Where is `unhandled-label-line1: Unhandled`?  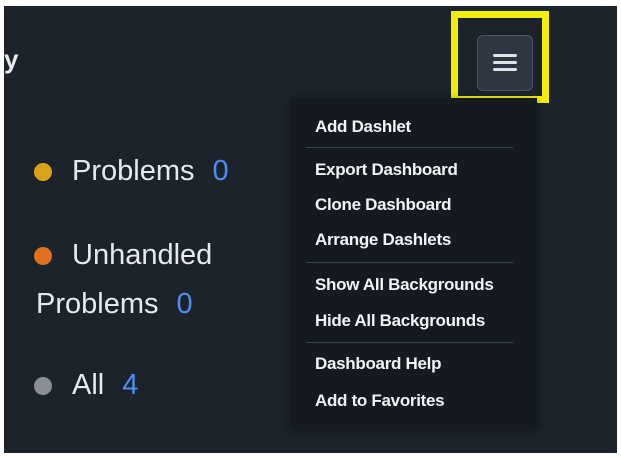
unhandled-label-line1: Unhandled is located at coordinates (142, 255).